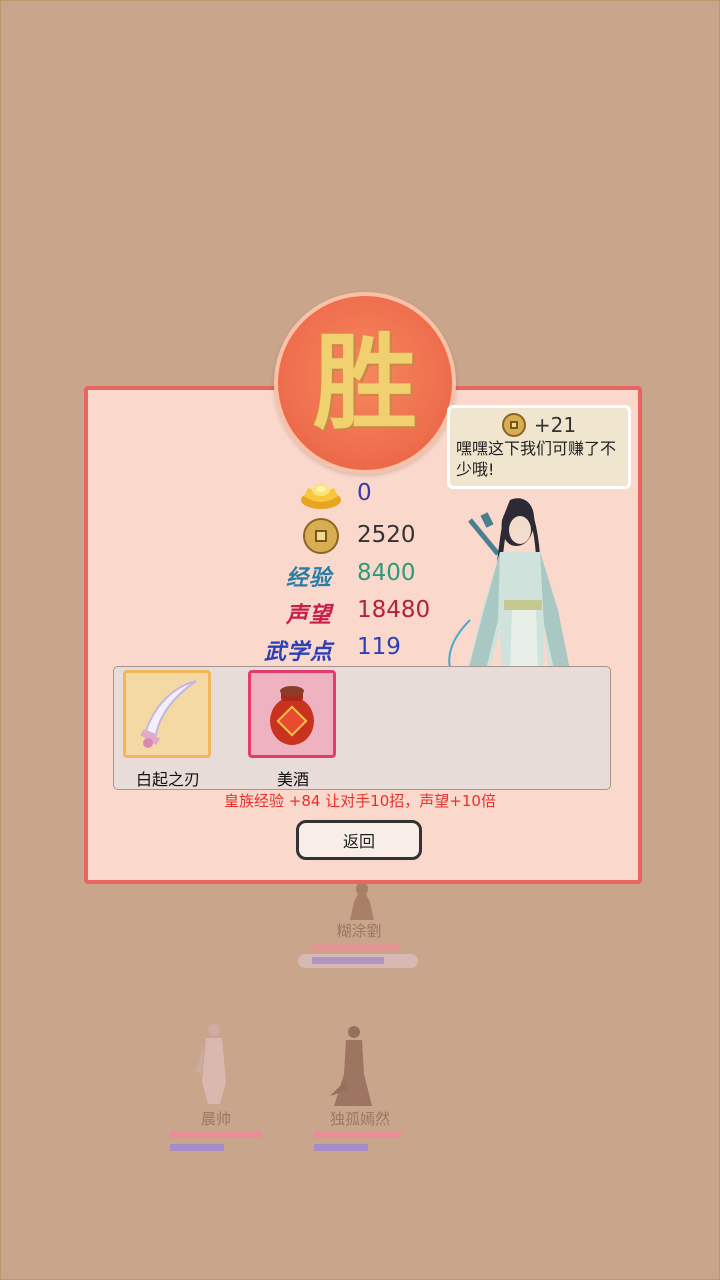  What do you see at coordinates (359, 1119) in the screenshot?
I see `unit-name: 独孤嫣然` at bounding box center [359, 1119].